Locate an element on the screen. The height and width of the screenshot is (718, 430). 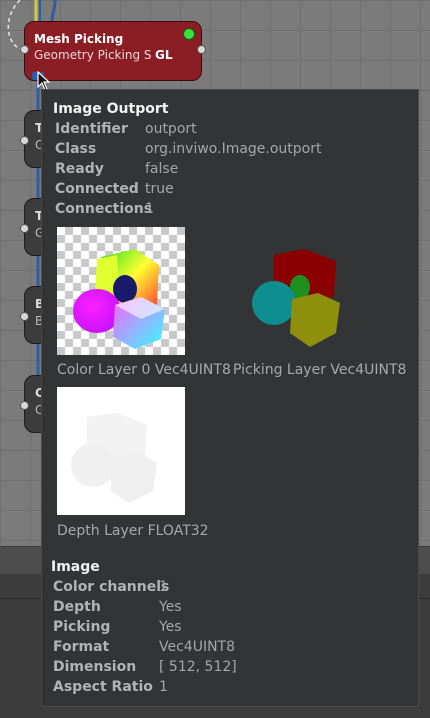
processor-title: Mesh Picking is located at coordinates (79, 39).